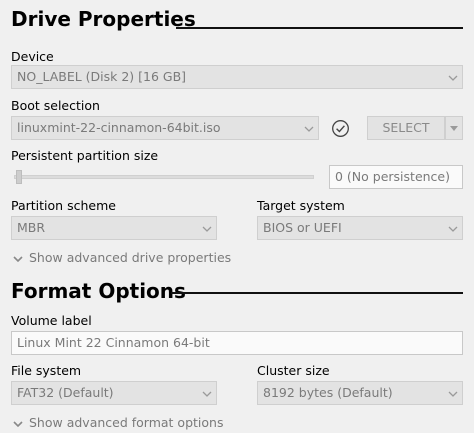 The width and height of the screenshot is (474, 433). What do you see at coordinates (55, 105) in the screenshot?
I see `boot-selection-label: Boot selection` at bounding box center [55, 105].